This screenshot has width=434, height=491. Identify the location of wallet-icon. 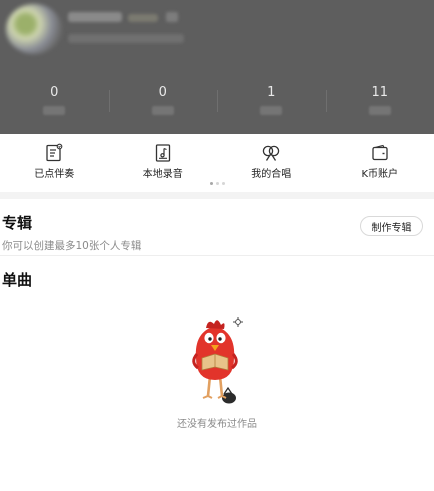
(380, 152).